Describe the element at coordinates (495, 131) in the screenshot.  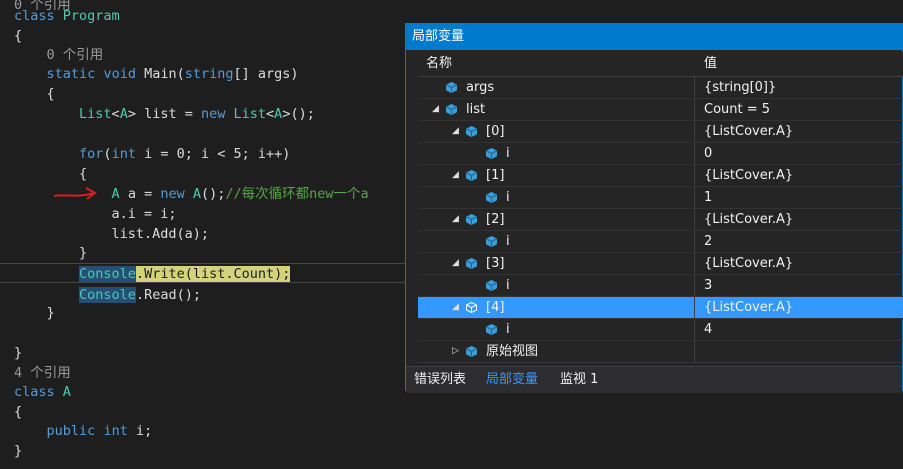
I see `locals-name: [0]` at that location.